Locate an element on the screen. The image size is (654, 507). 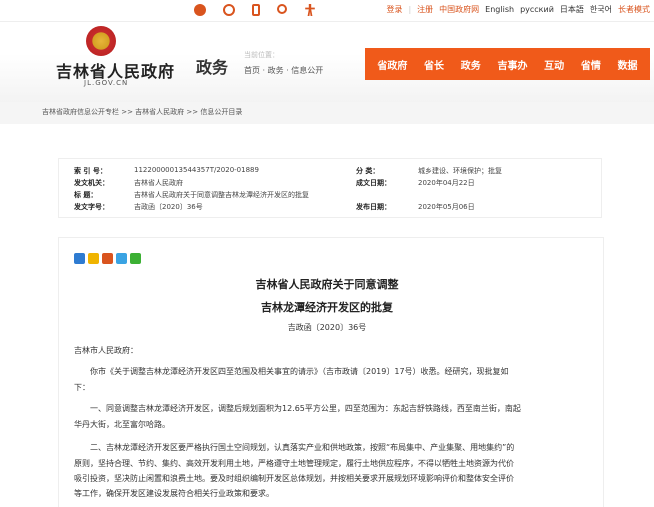
nav-item-services: 吉事办 is located at coordinates (512, 64).